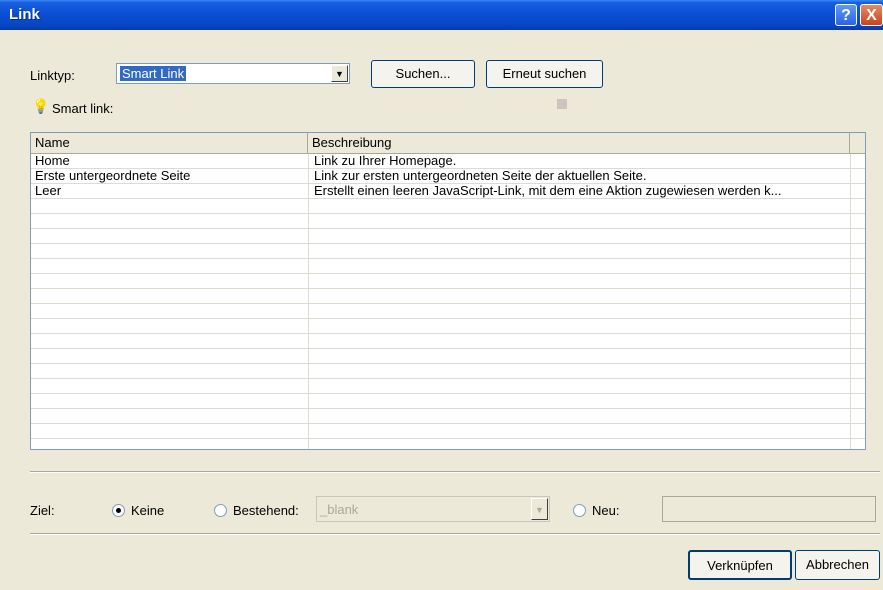 The image size is (883, 590). I want to click on erneut-suchen-button: Erneut suchen, so click(544, 74).